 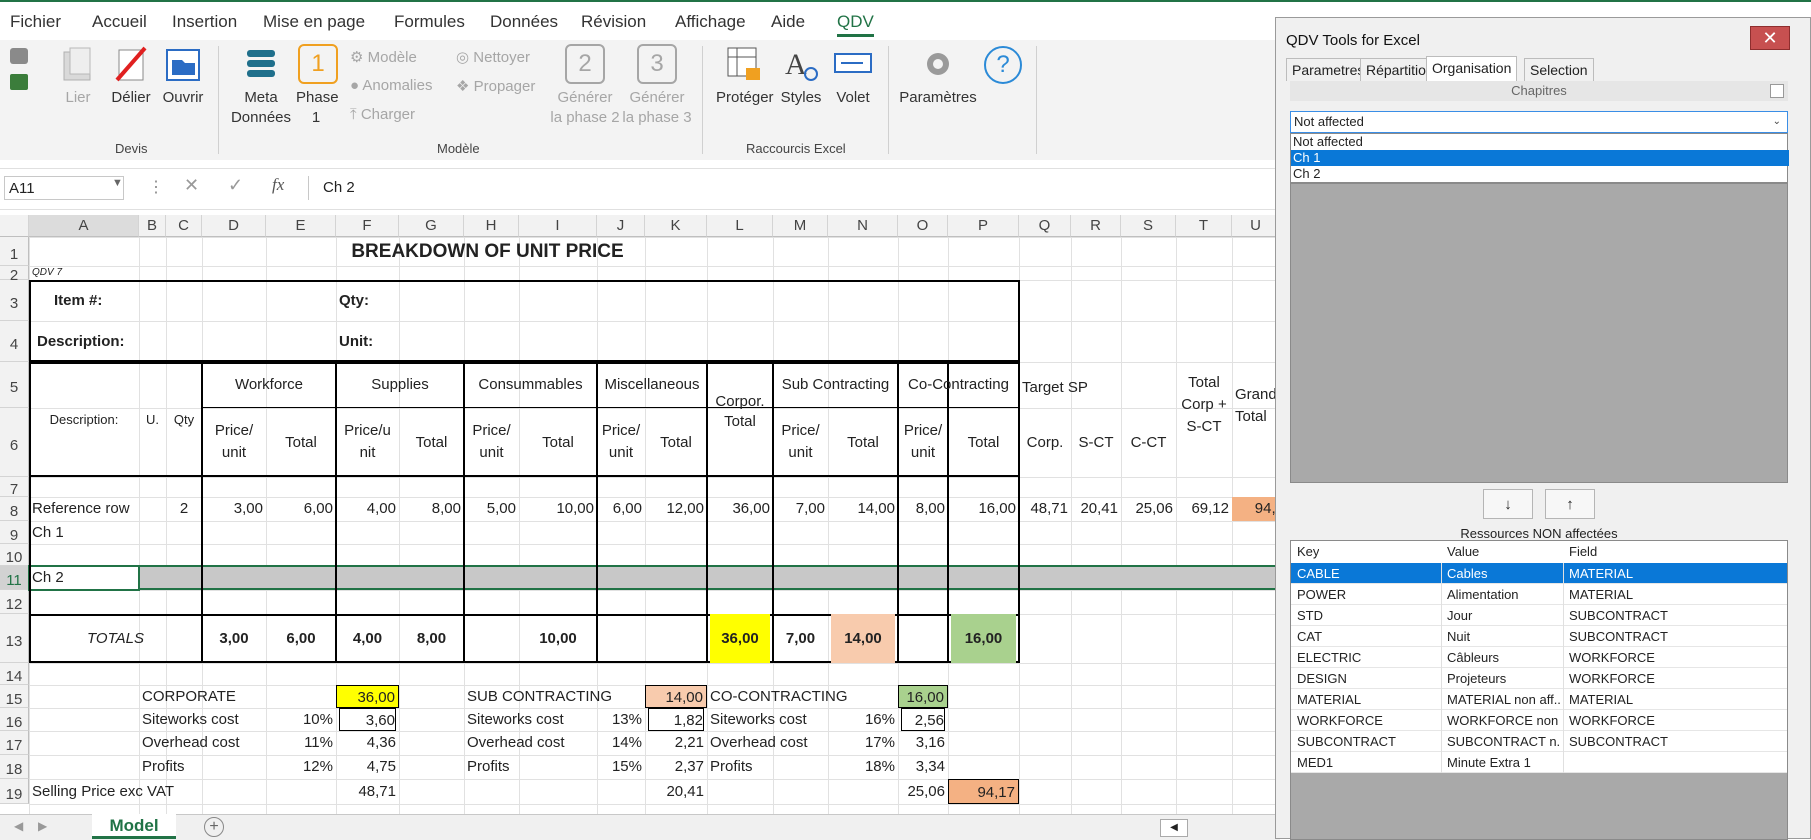 What do you see at coordinates (657, 86) in the screenshot?
I see `generer-phase3-button: 3 Générer la phase 3` at bounding box center [657, 86].